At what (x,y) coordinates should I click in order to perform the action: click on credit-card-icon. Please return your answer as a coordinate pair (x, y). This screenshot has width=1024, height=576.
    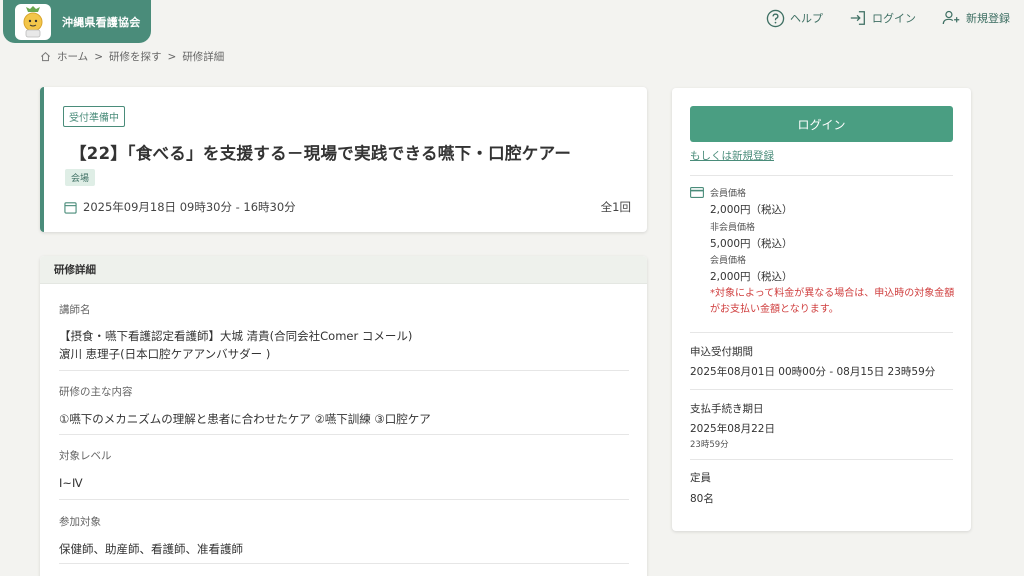
    Looking at the image, I should click on (697, 192).